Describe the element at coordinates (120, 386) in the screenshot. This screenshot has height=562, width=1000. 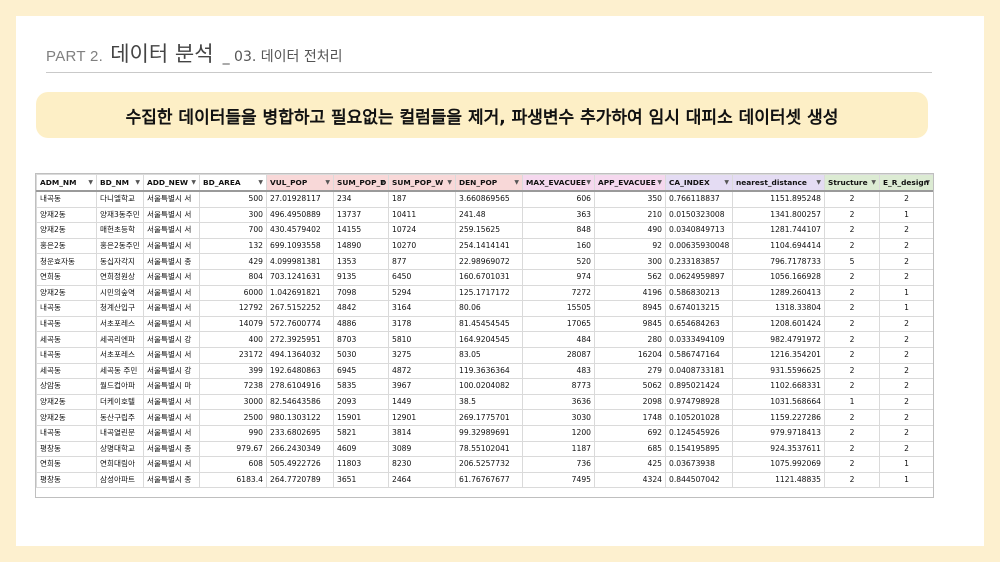
I see `table-cell: 월드컵아파` at that location.